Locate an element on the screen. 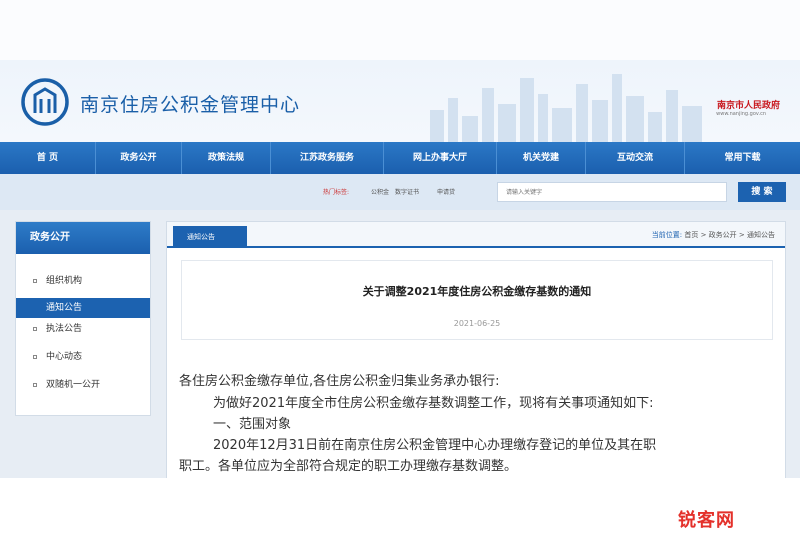  article-title: 关于调整2021年度住房公积金缴存基数的通知 is located at coordinates (477, 291).